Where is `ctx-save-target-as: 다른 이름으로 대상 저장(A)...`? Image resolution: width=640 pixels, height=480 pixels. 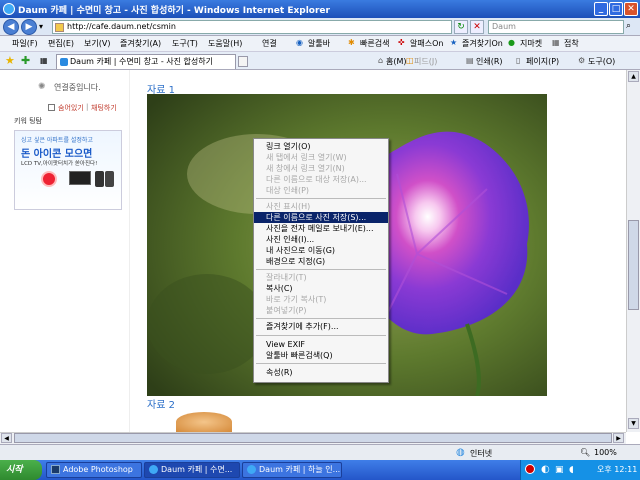
ctx-save-target-as: 다른 이름으로 대상 저장(A)... is located at coordinates (321, 179).